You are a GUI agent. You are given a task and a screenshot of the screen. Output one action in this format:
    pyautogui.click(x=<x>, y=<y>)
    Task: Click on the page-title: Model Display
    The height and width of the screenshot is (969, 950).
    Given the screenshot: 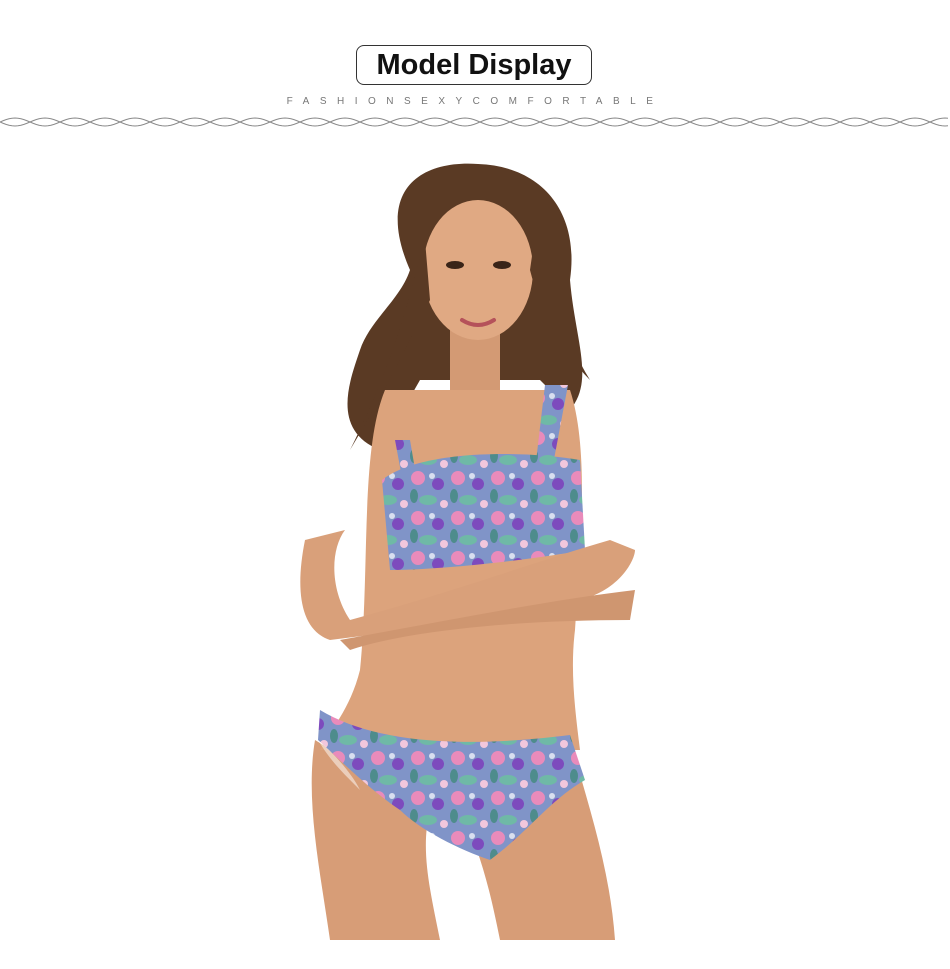 What is the action you would take?
    pyautogui.click(x=474, y=65)
    